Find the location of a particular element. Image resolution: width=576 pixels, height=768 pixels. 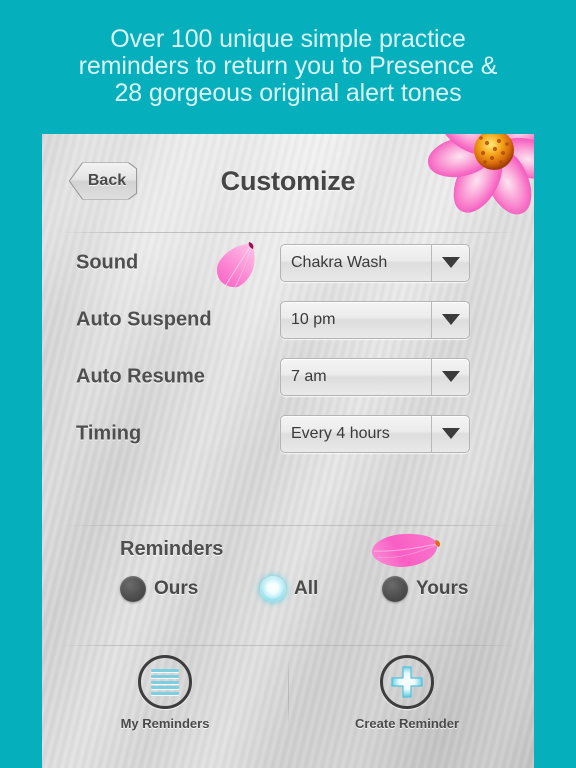

form-row-auto-suspend: Auto Suspend 10 pm is located at coordinates (288, 319).